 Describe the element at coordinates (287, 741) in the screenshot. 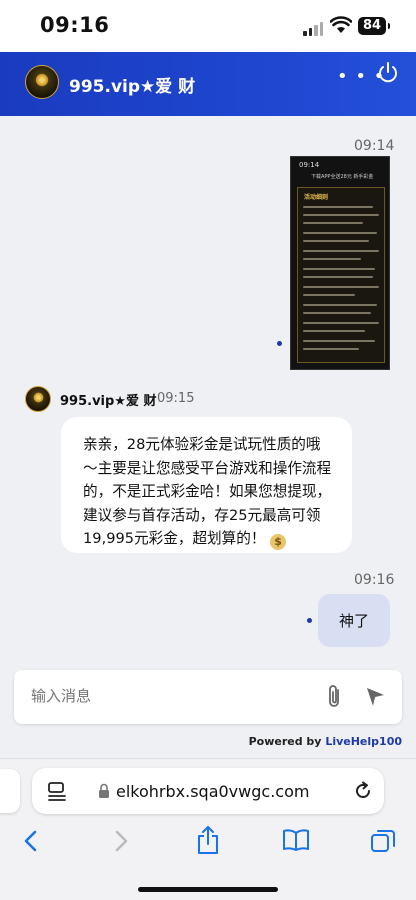

I see `powered-by-prefix: Powered by` at that location.